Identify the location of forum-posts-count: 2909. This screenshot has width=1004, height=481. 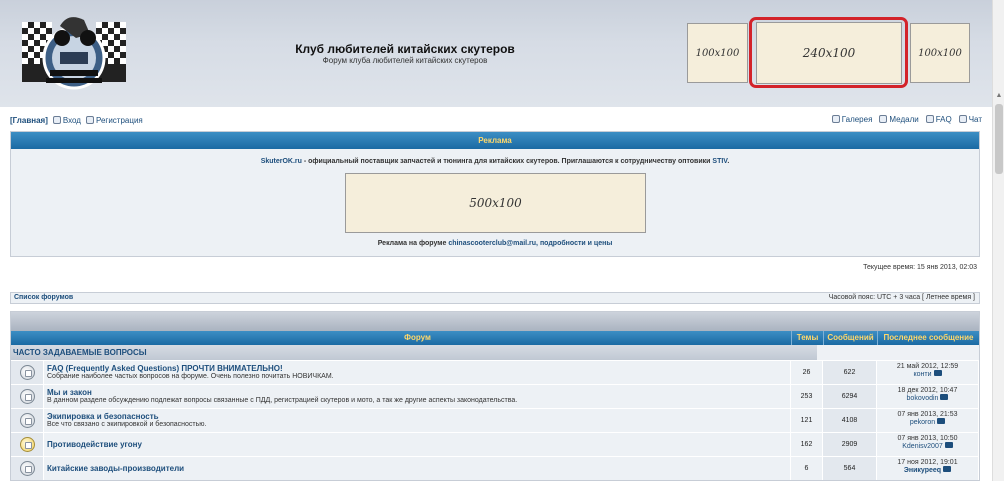
(850, 444).